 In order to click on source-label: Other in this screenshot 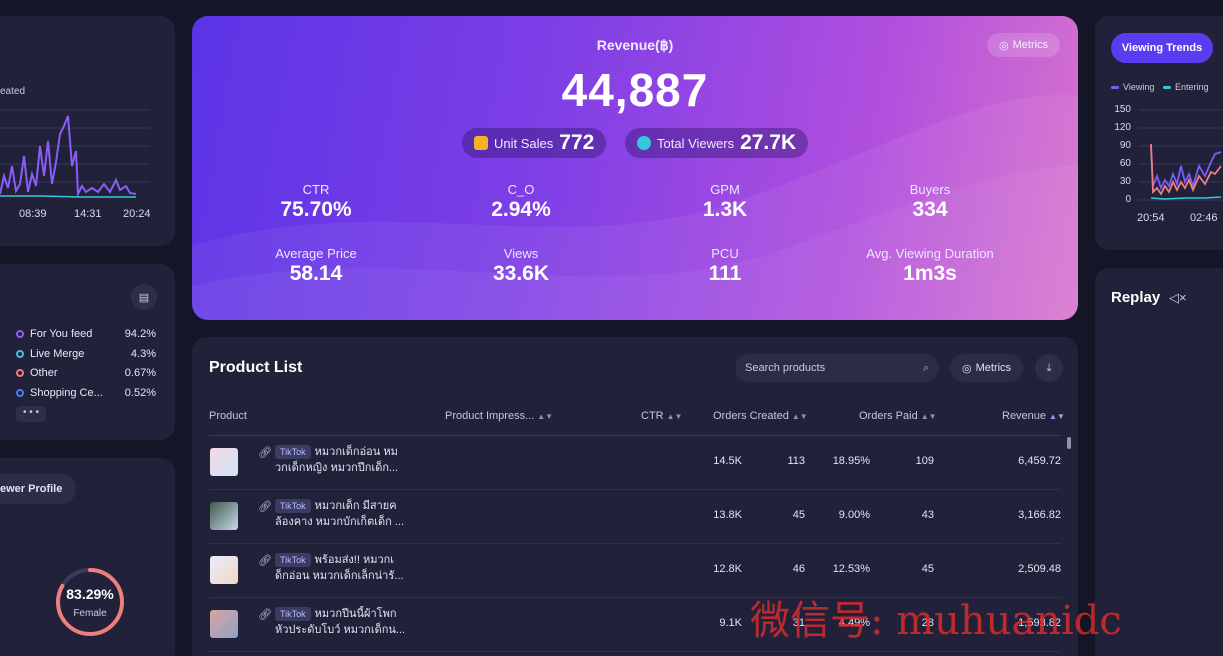, I will do `click(44, 373)`.